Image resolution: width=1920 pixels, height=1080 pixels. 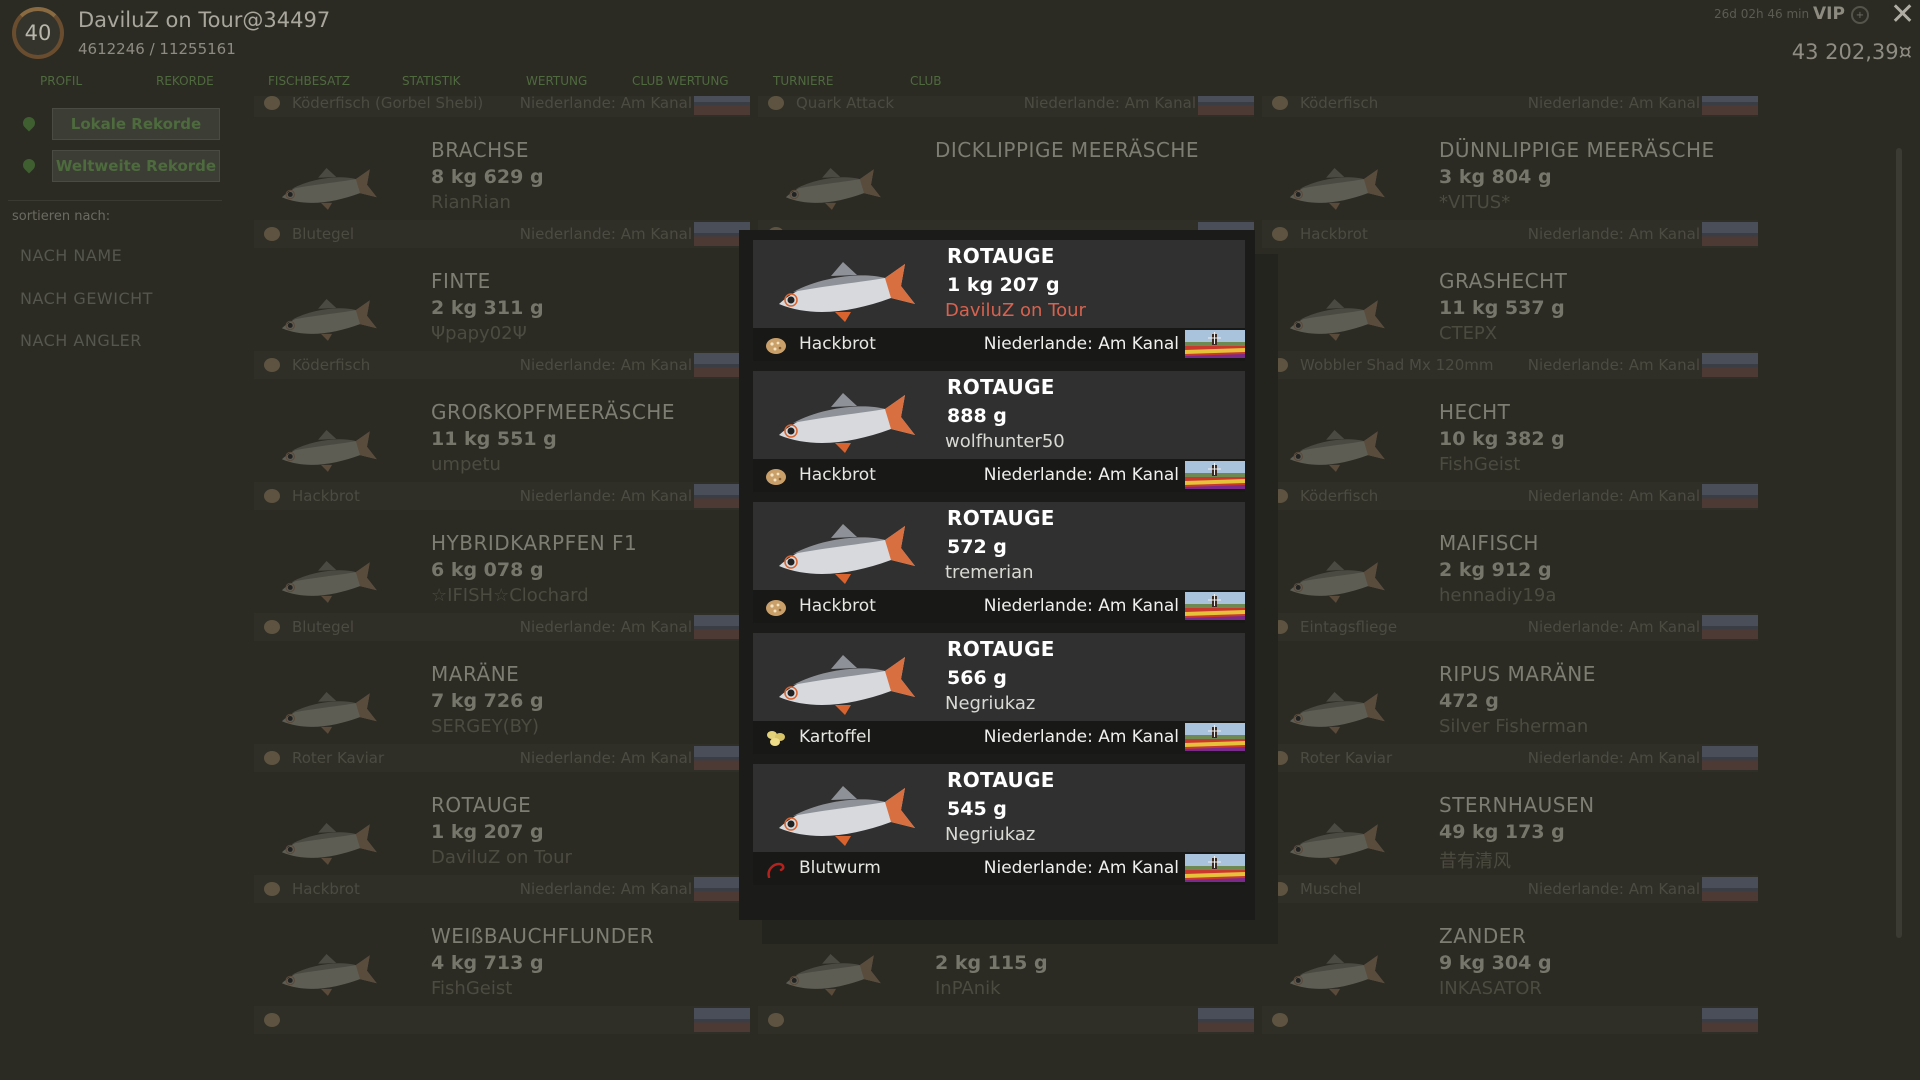 I want to click on angler-name: hennadiy19a, so click(x=1498, y=595).